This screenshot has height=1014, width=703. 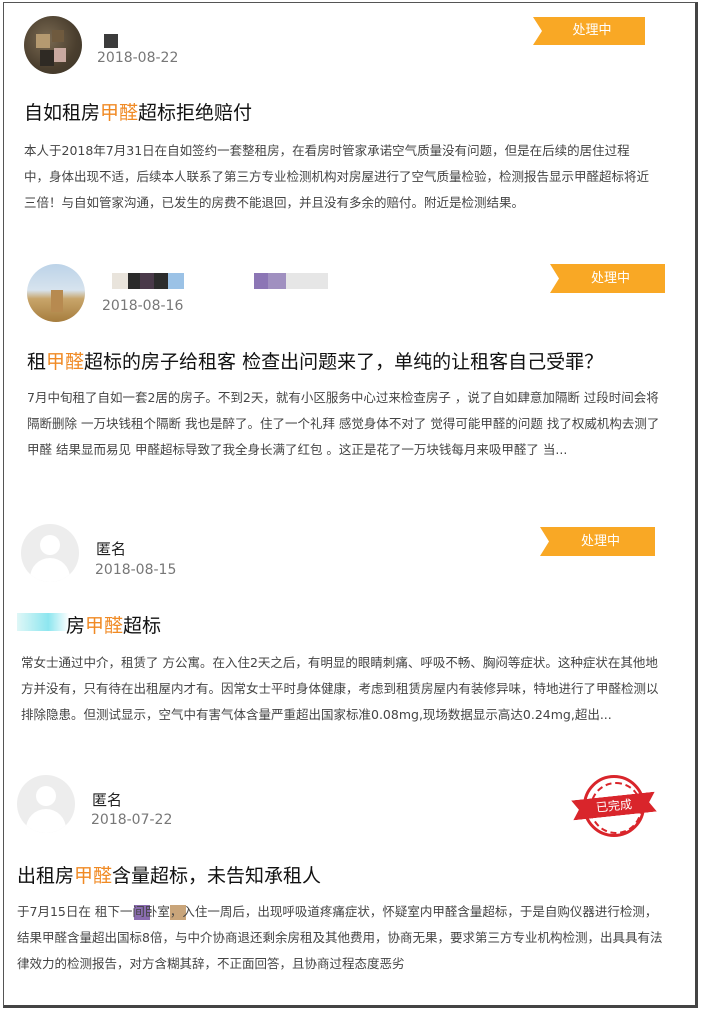 I want to click on post-date: 2018-08-16, so click(x=143, y=306).